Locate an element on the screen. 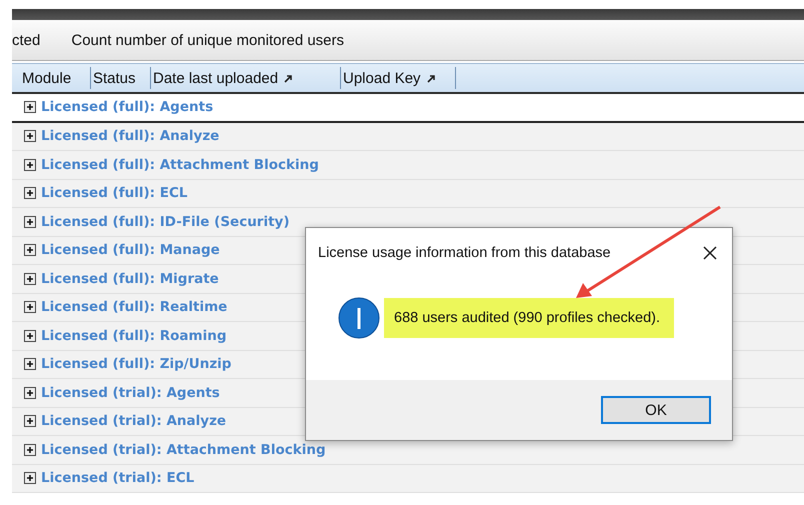  category-label: Licensed (full): Roaming is located at coordinates (133, 336).